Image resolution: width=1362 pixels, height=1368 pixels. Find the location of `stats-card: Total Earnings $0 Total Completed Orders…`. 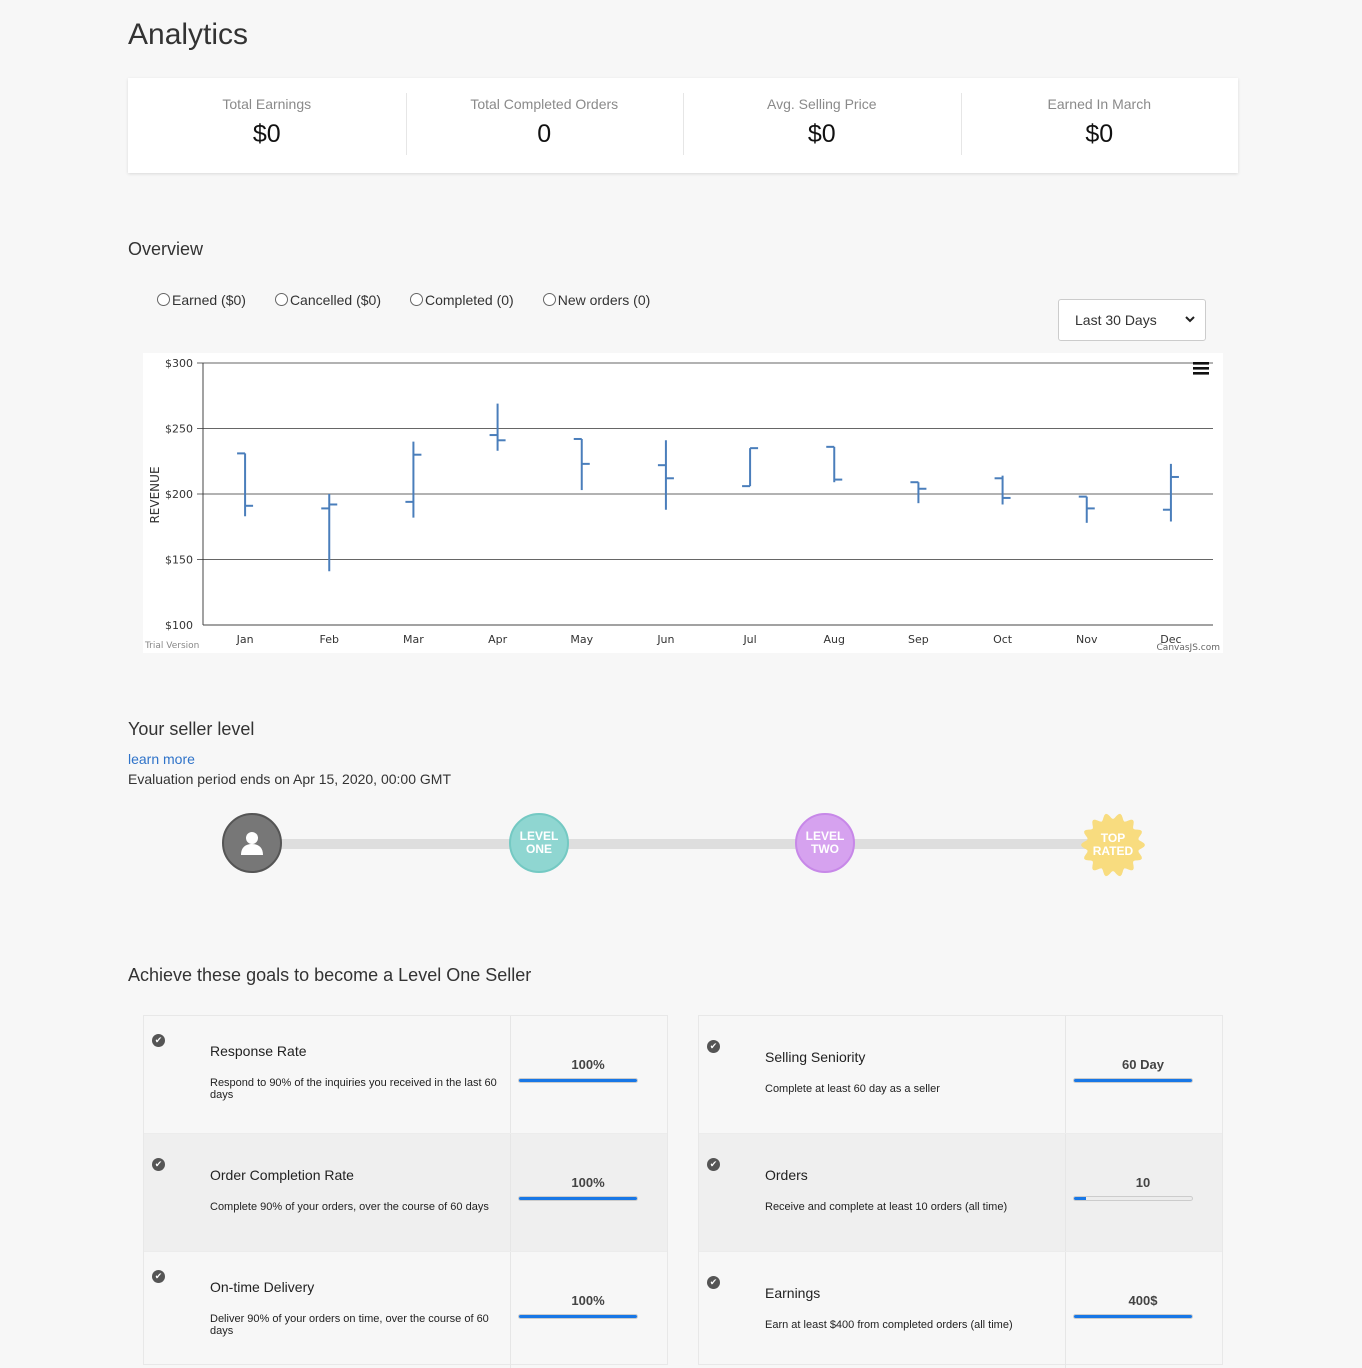

stats-card: Total Earnings $0 Total Completed Orders… is located at coordinates (683, 125).